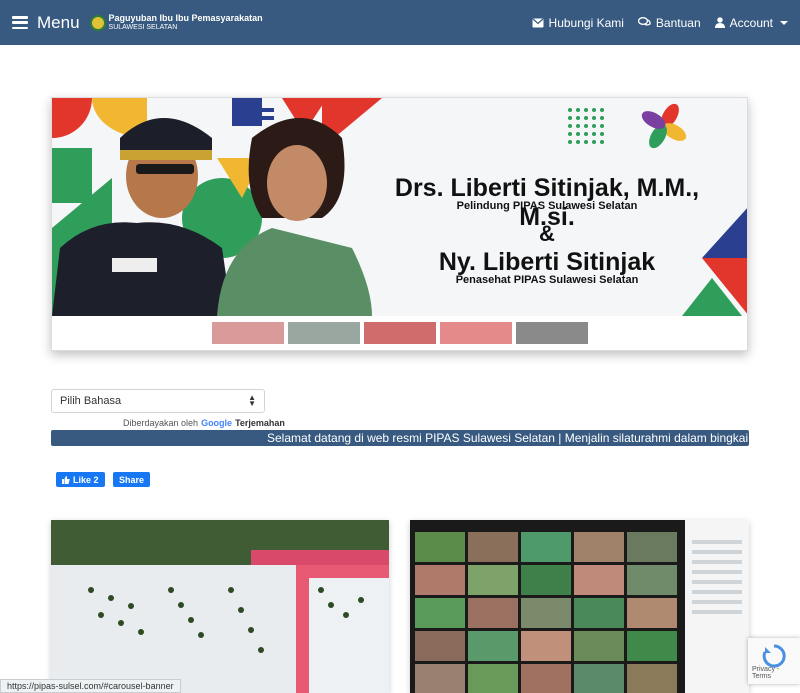 The image size is (800, 693). What do you see at coordinates (91, 401) in the screenshot?
I see `language-select-value: Pilih Bahasa` at bounding box center [91, 401].